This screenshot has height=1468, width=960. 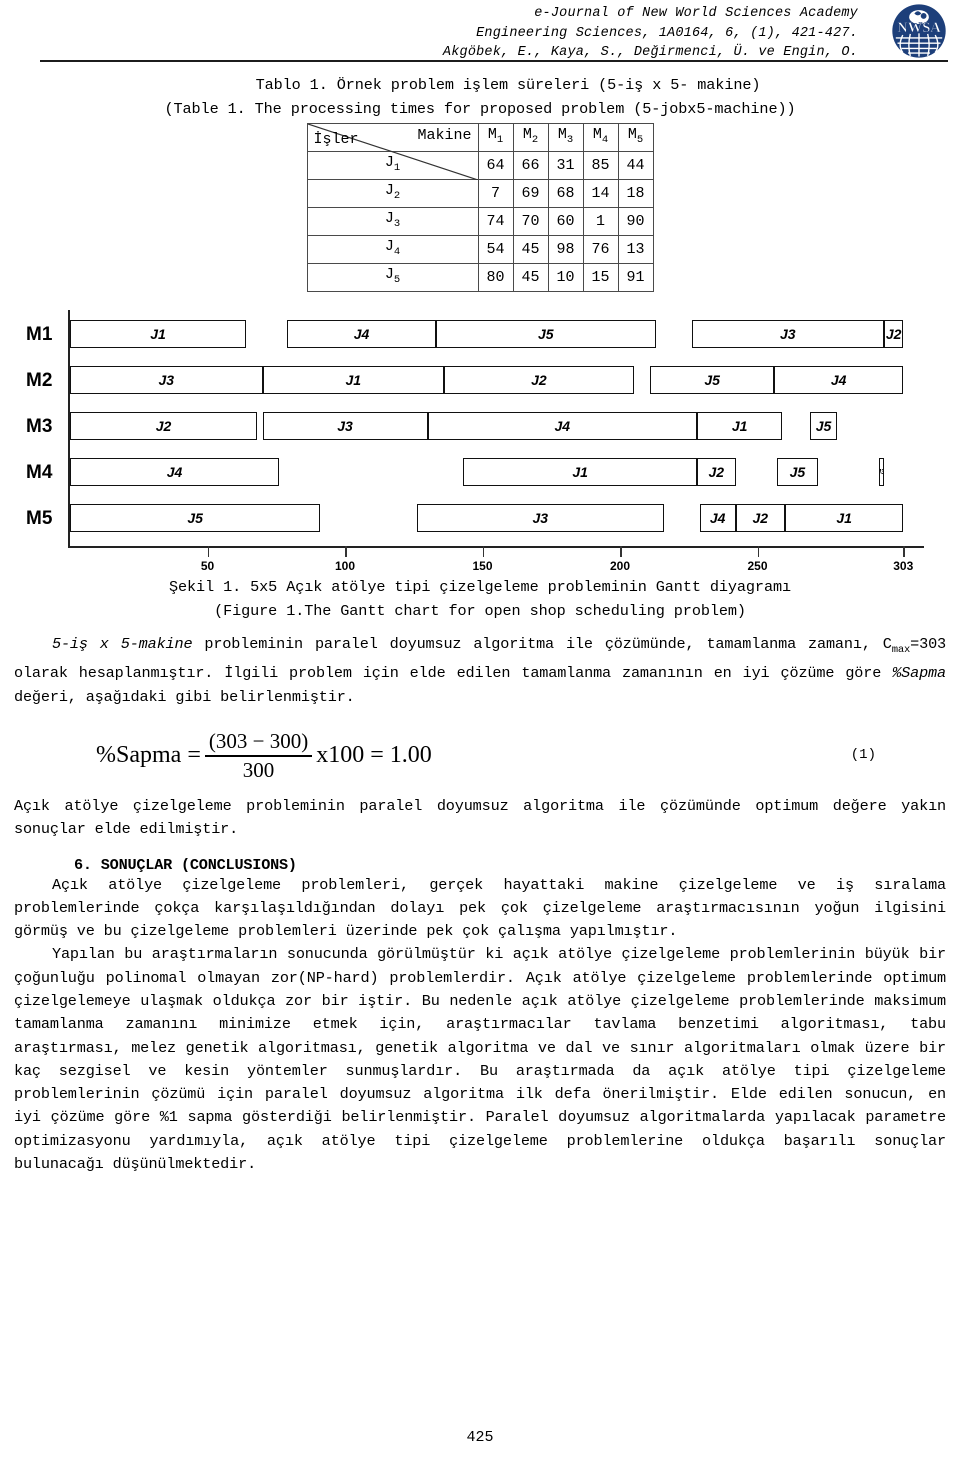 What do you see at coordinates (565, 221) in the screenshot?
I see `cell-j3-m3: 60` at bounding box center [565, 221].